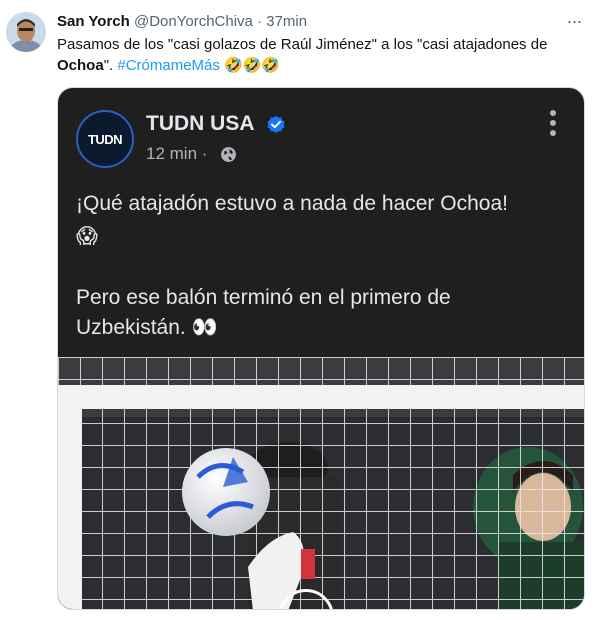  I want to click on post-time: 12 min ·, so click(176, 154).